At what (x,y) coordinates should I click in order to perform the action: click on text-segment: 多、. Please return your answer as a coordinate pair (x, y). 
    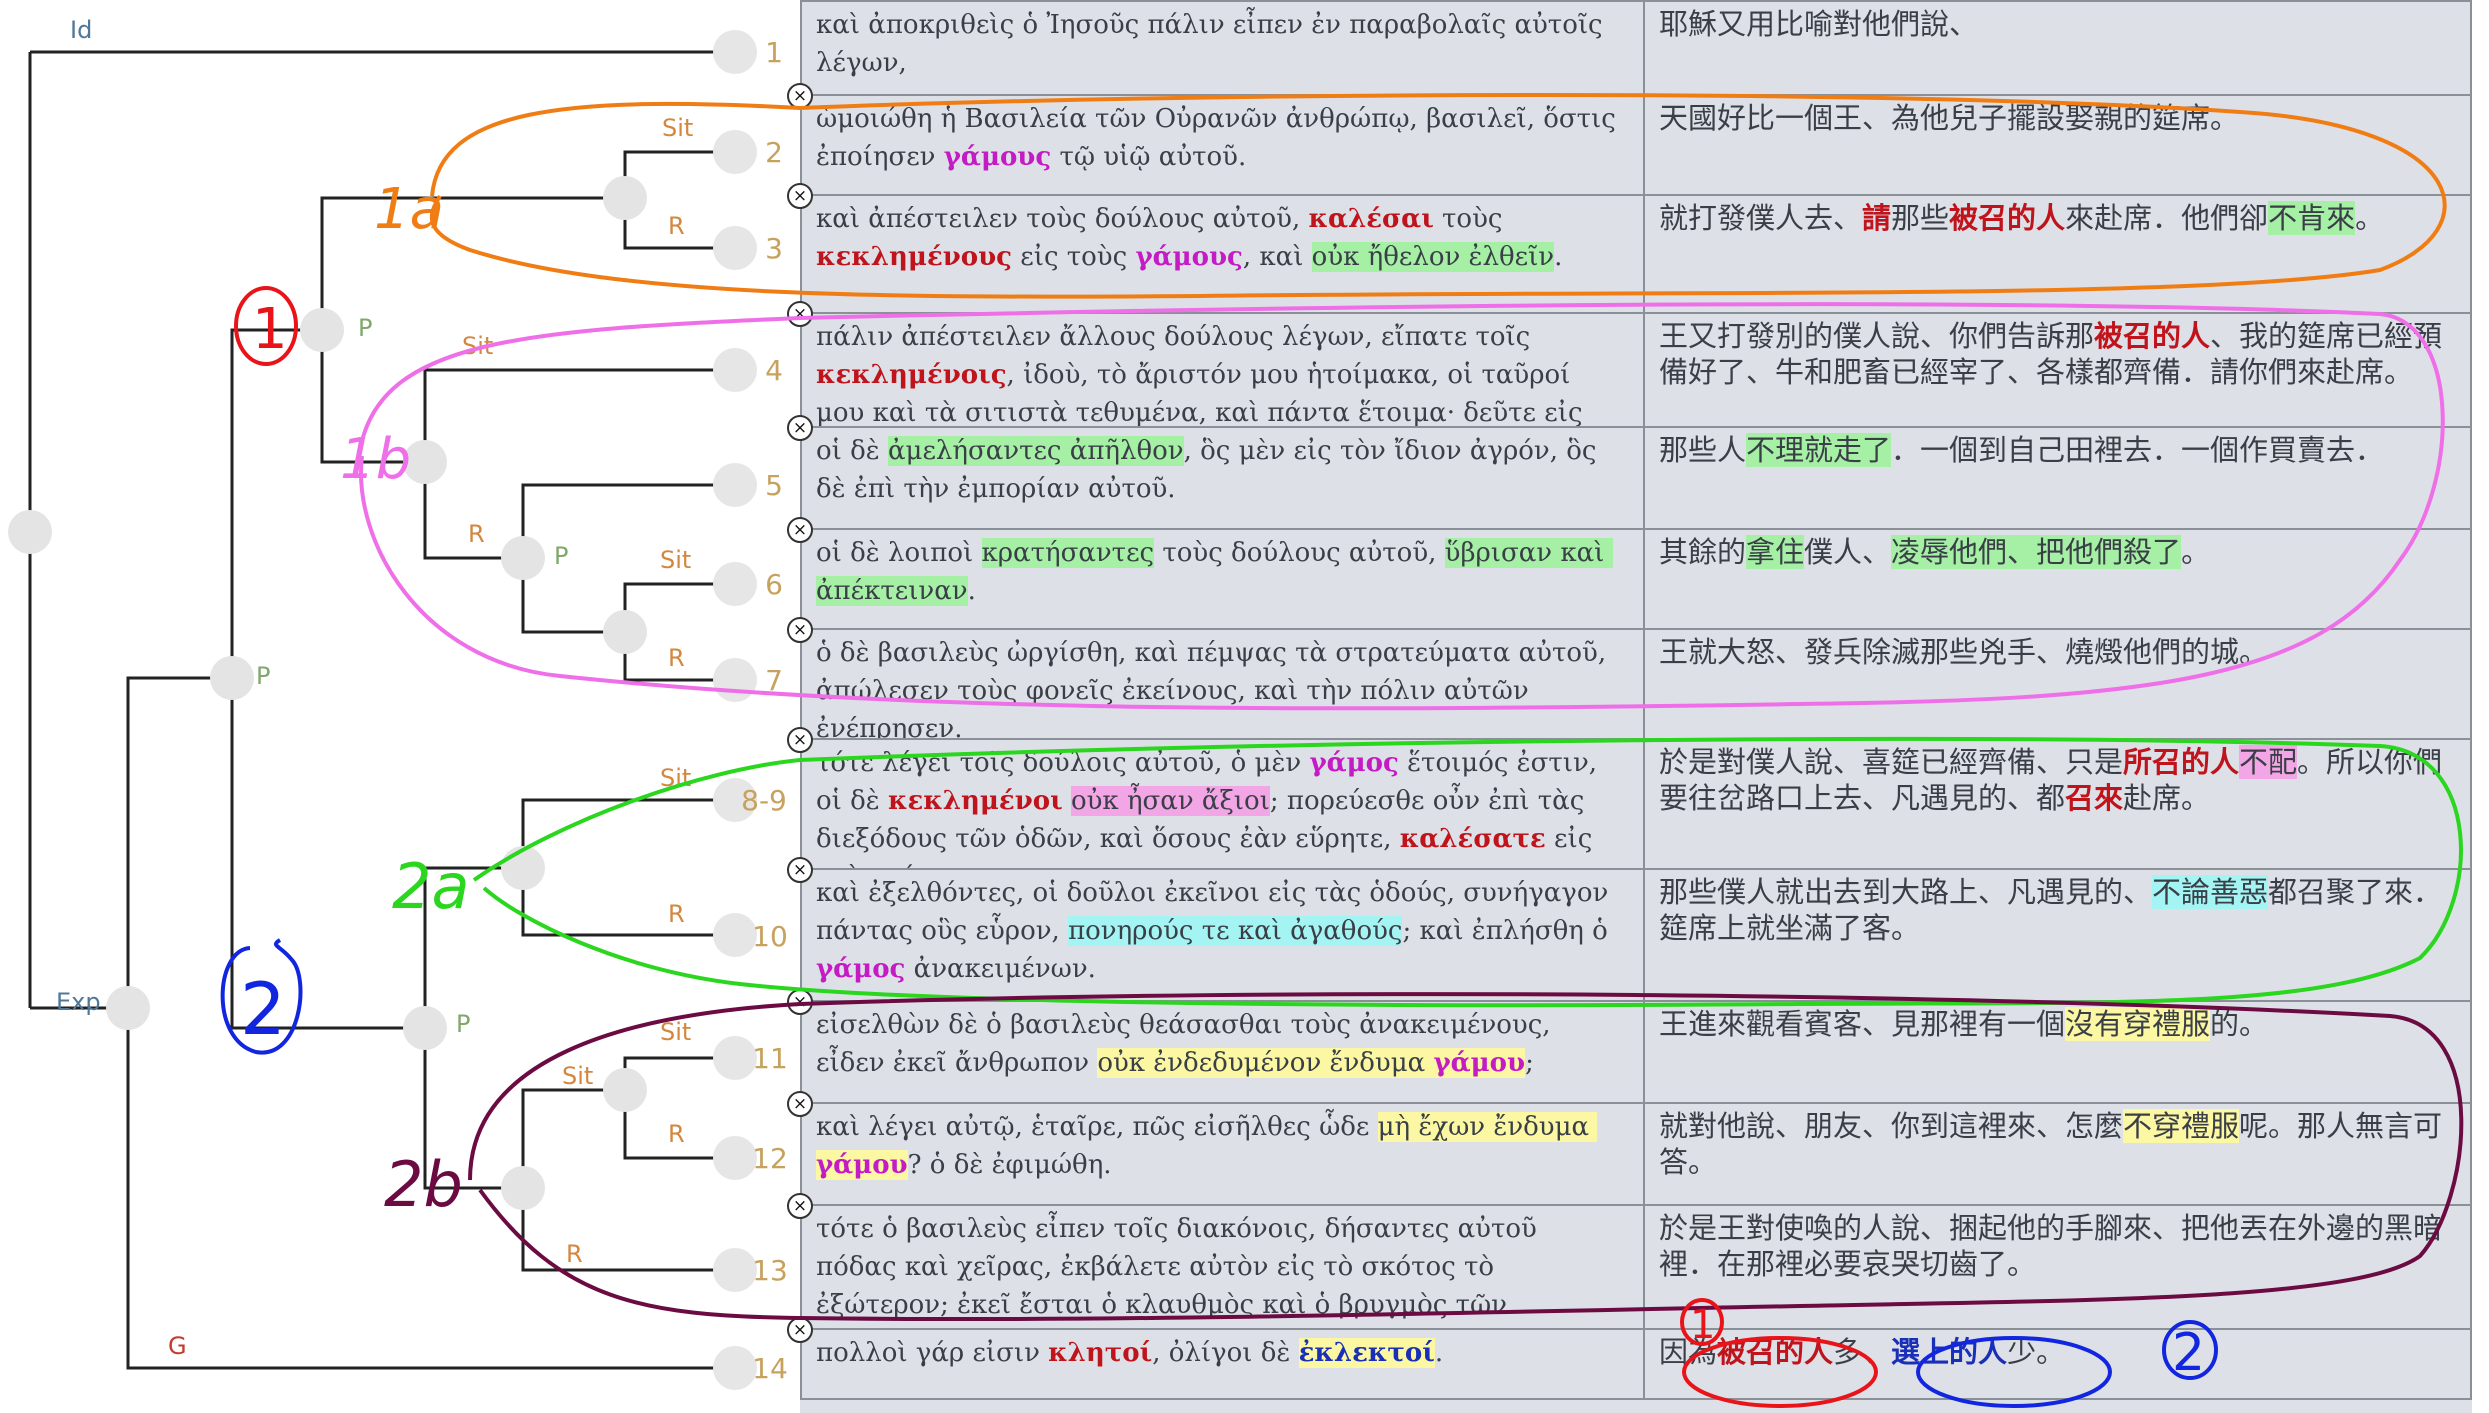
    Looking at the image, I should click on (1862, 1352).